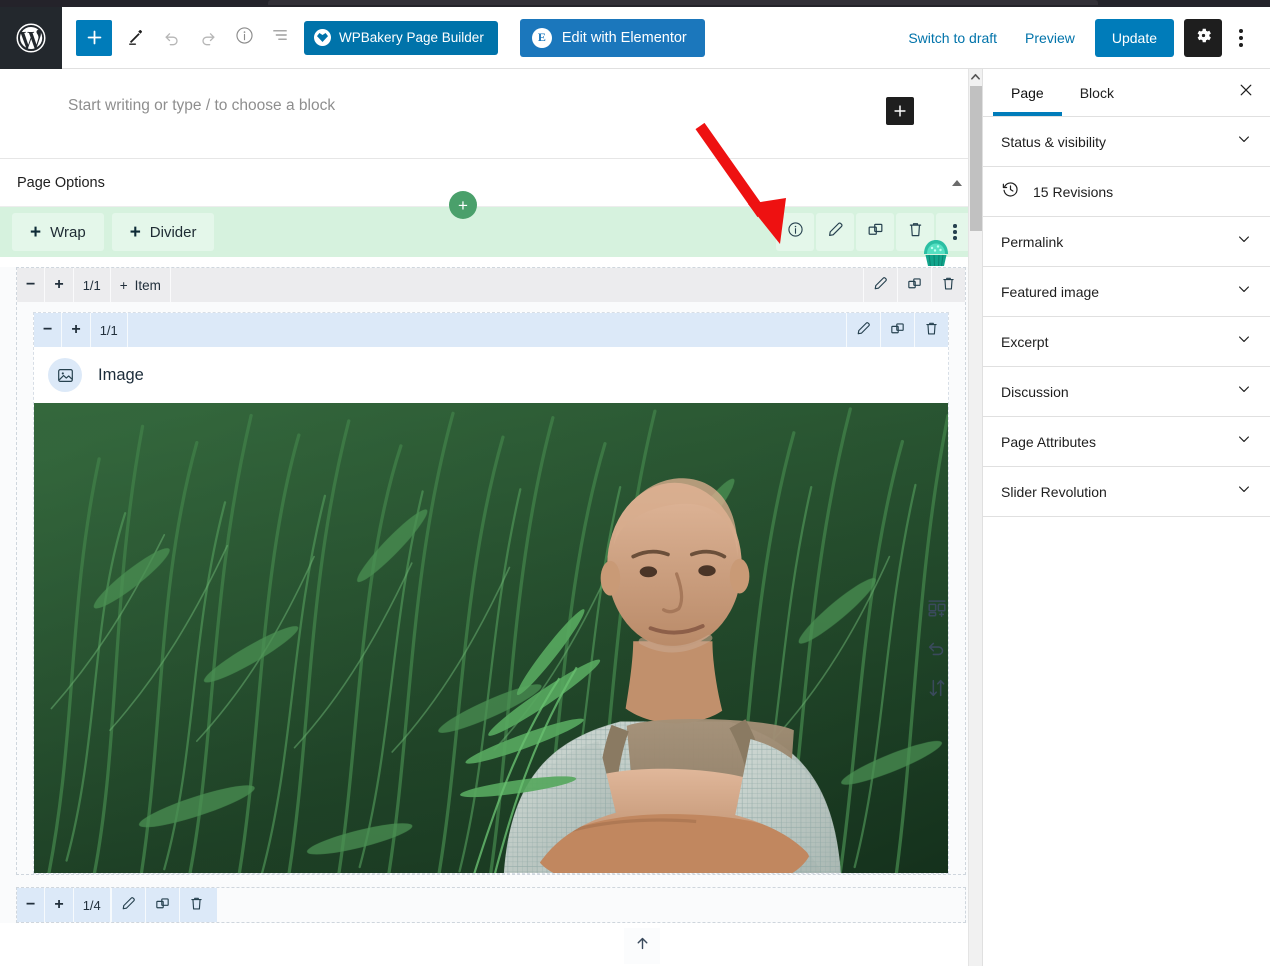 The width and height of the screenshot is (1270, 966). I want to click on wordpress-logo-icon, so click(31, 38).